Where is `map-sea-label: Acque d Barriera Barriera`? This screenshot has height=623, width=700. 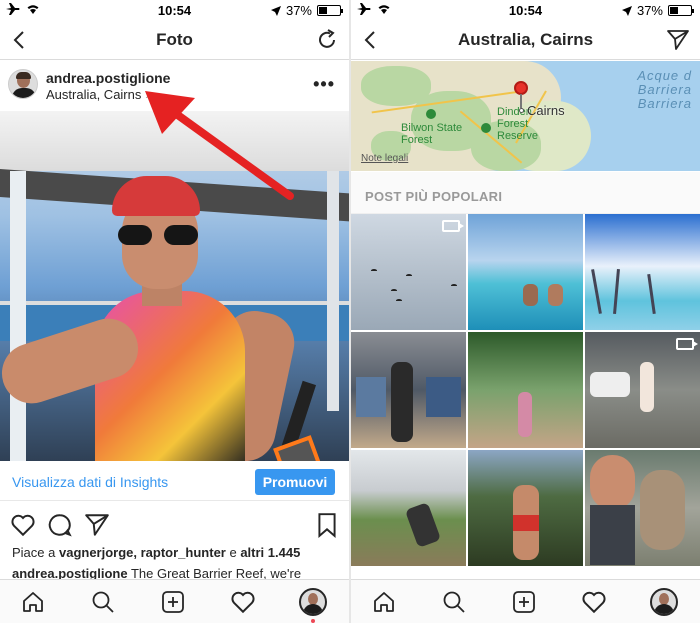
map-sea-label: Acque d Barriera Barriera is located at coordinates (664, 90).